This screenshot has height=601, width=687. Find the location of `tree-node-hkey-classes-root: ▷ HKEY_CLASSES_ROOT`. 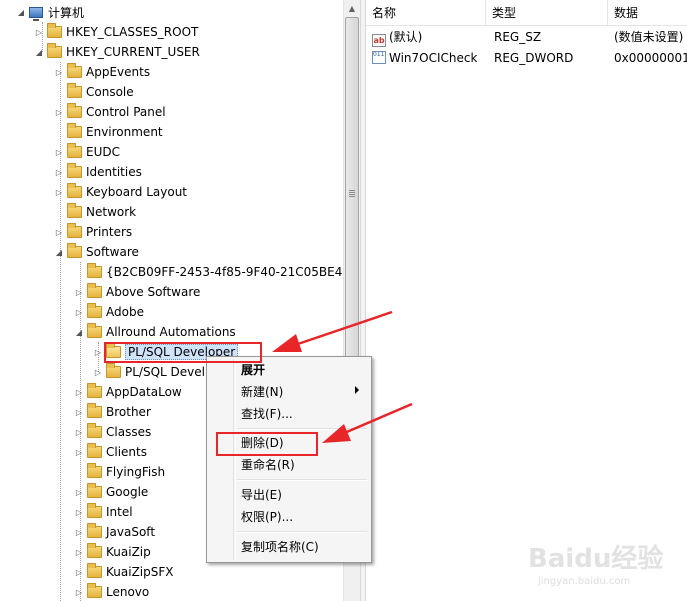

tree-node-hkey-classes-root: ▷ HKEY_CLASSES_ROOT is located at coordinates (116, 32).